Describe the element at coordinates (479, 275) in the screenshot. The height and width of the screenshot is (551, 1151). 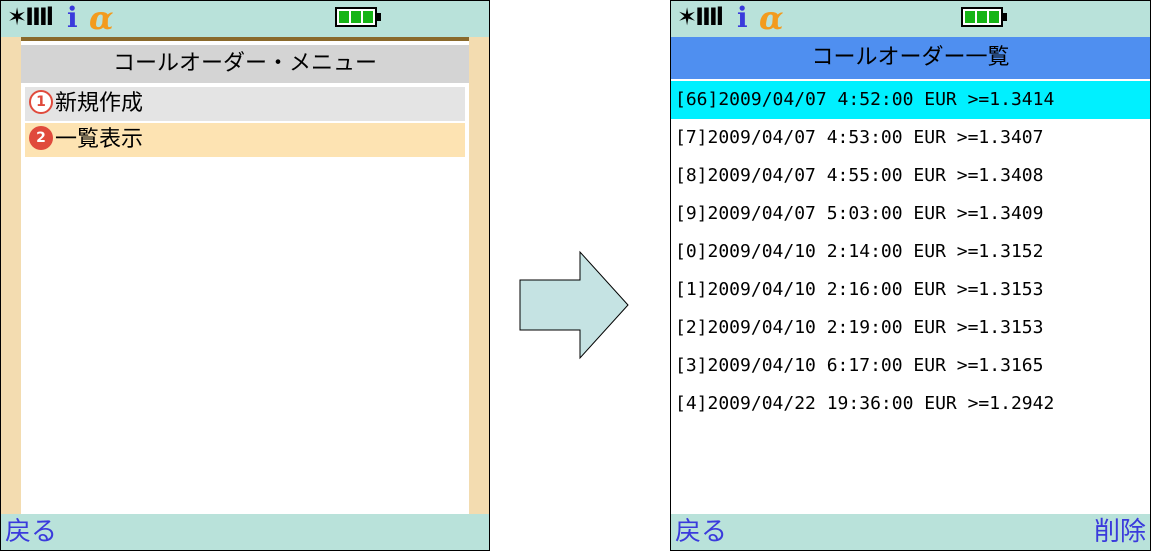
I see `frame-border-right` at that location.